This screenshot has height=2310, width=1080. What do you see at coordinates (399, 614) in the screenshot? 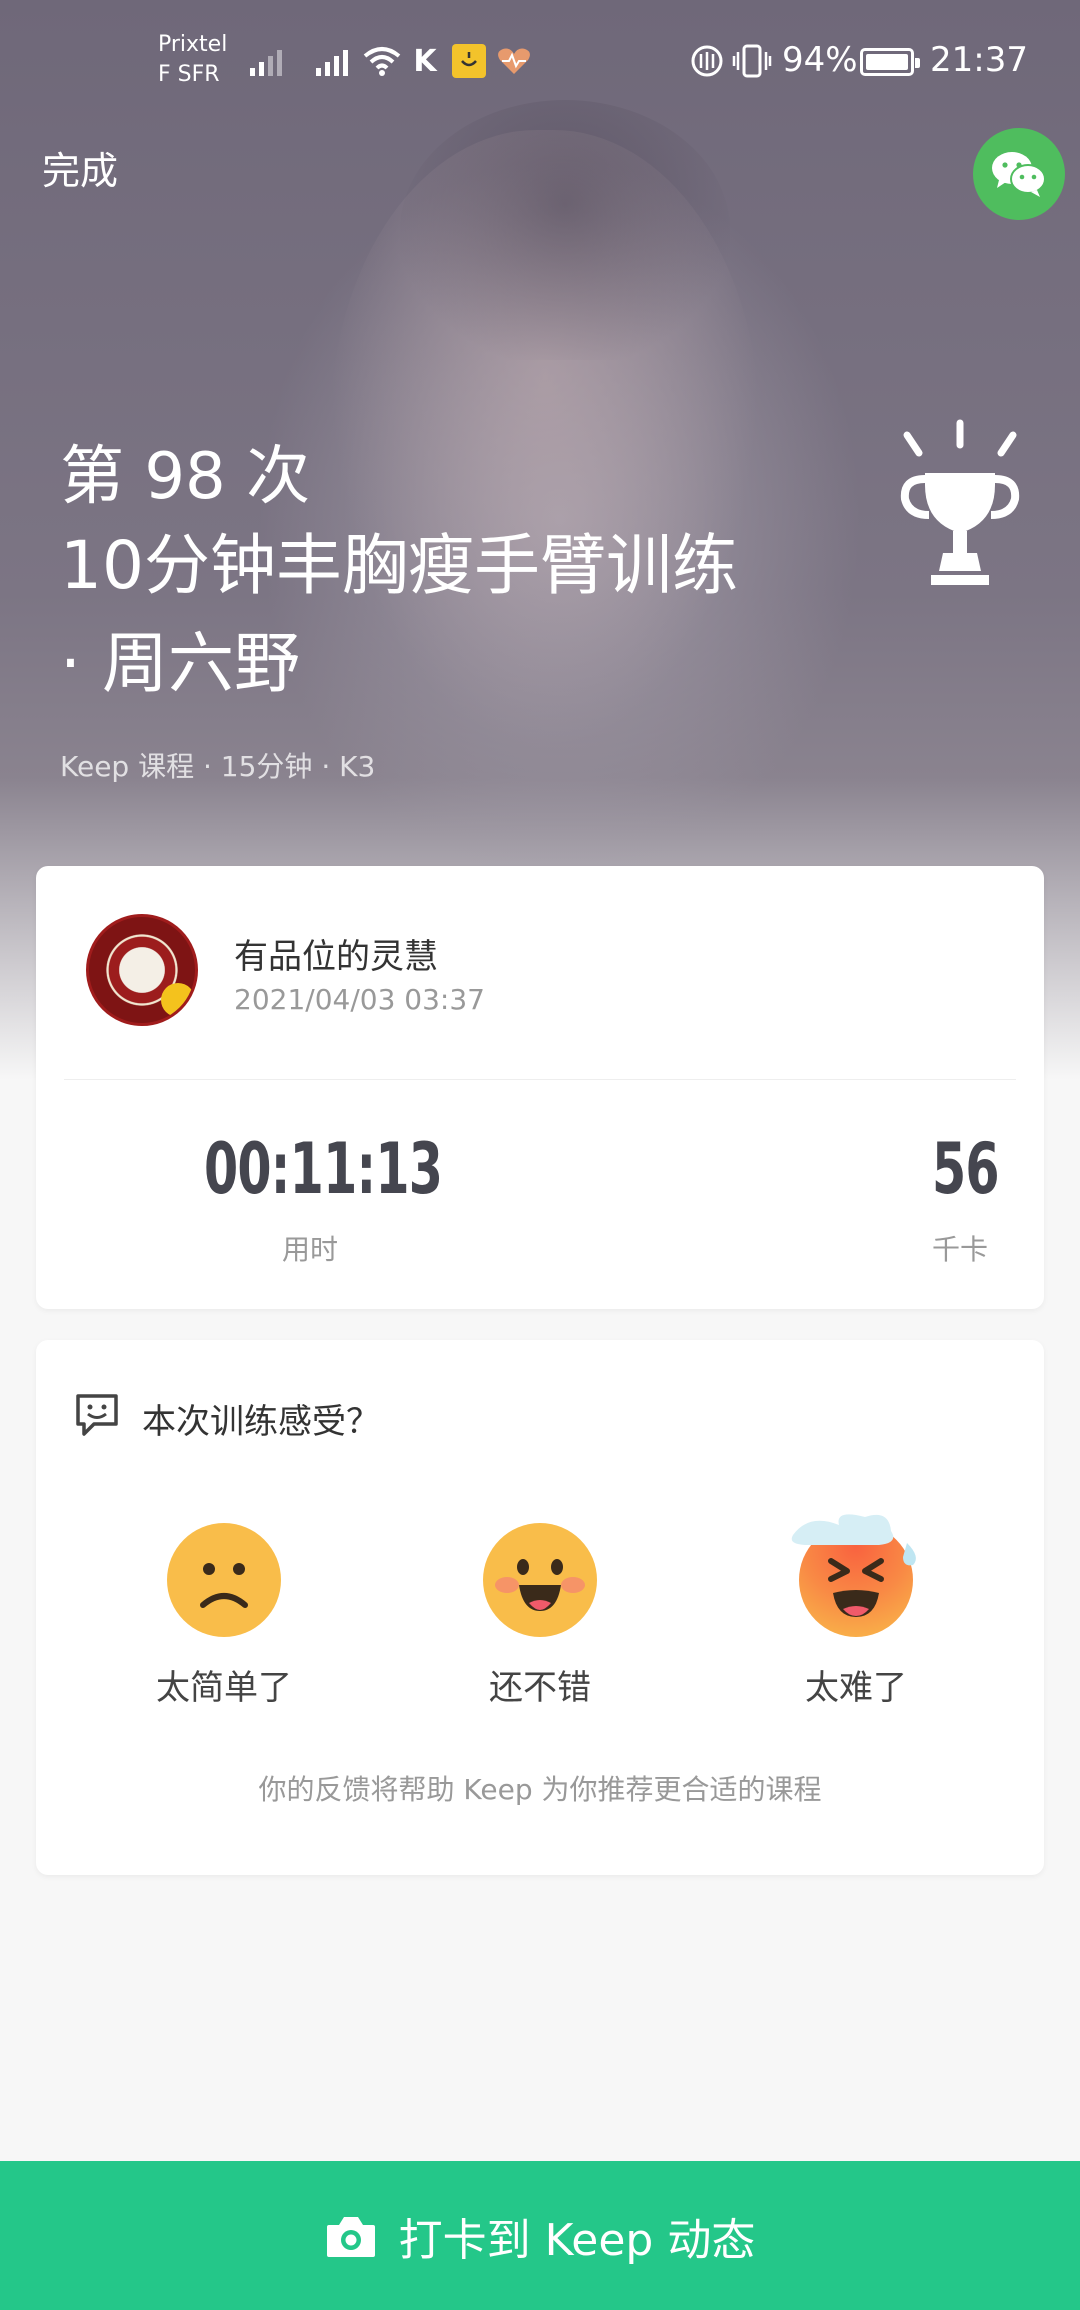
I see `course-title: 10分钟丰胸瘦手臂训练 · 周六野` at bounding box center [399, 614].